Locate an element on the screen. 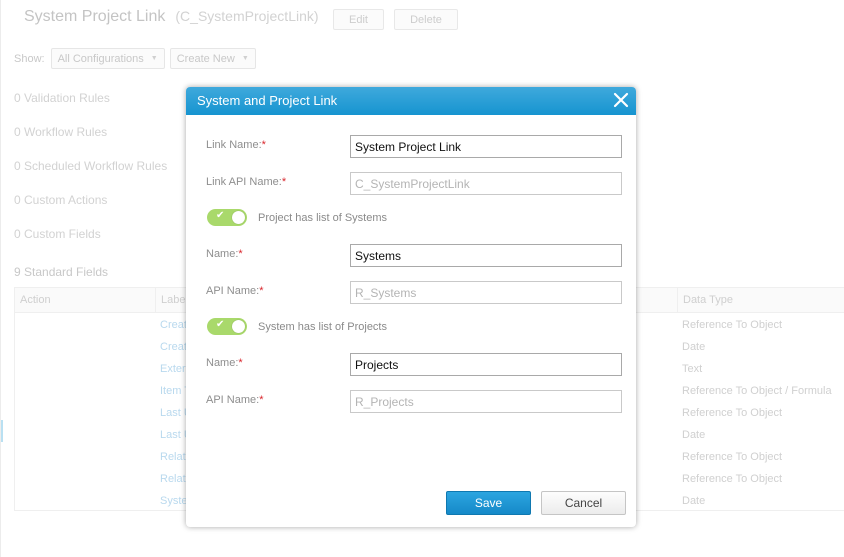 The width and height of the screenshot is (844, 557). standard-fields-title: 9 Standard Fields is located at coordinates (61, 272).